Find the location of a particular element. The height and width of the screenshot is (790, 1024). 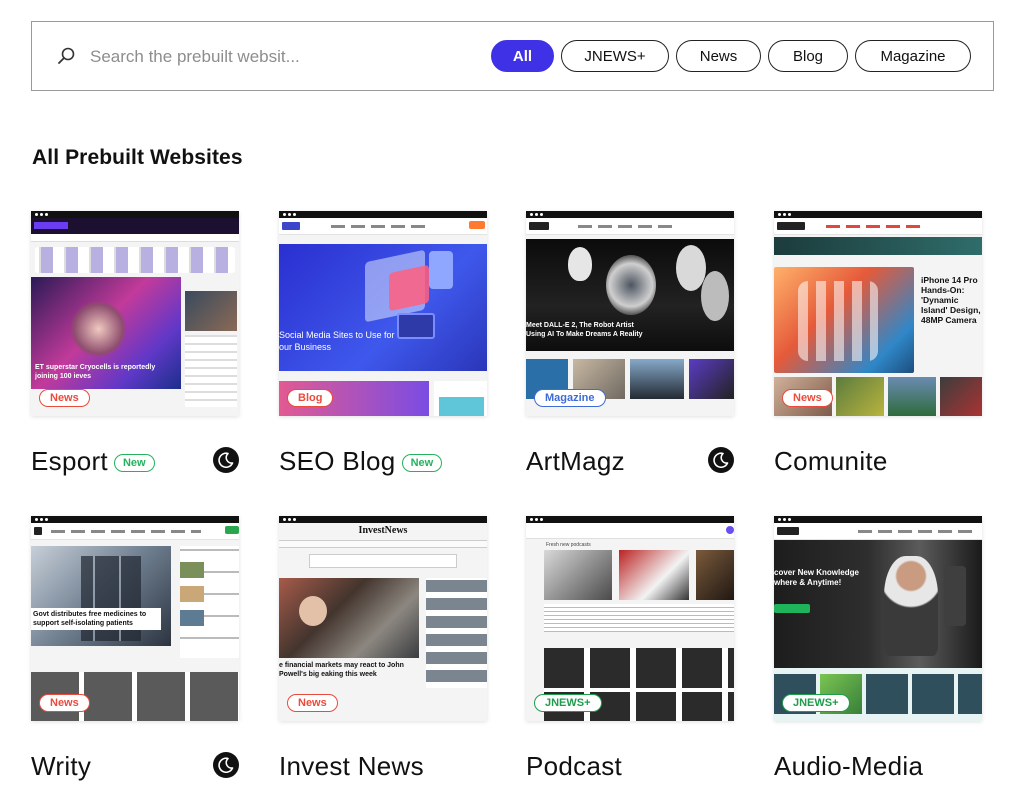

card-title: Esport is located at coordinates (69, 461).